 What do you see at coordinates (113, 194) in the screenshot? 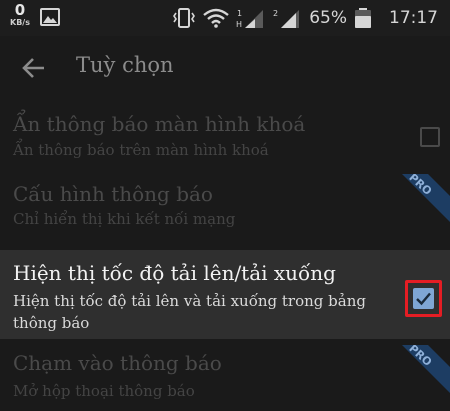
I see `pref-title: Cấu hình thông báo` at bounding box center [113, 194].